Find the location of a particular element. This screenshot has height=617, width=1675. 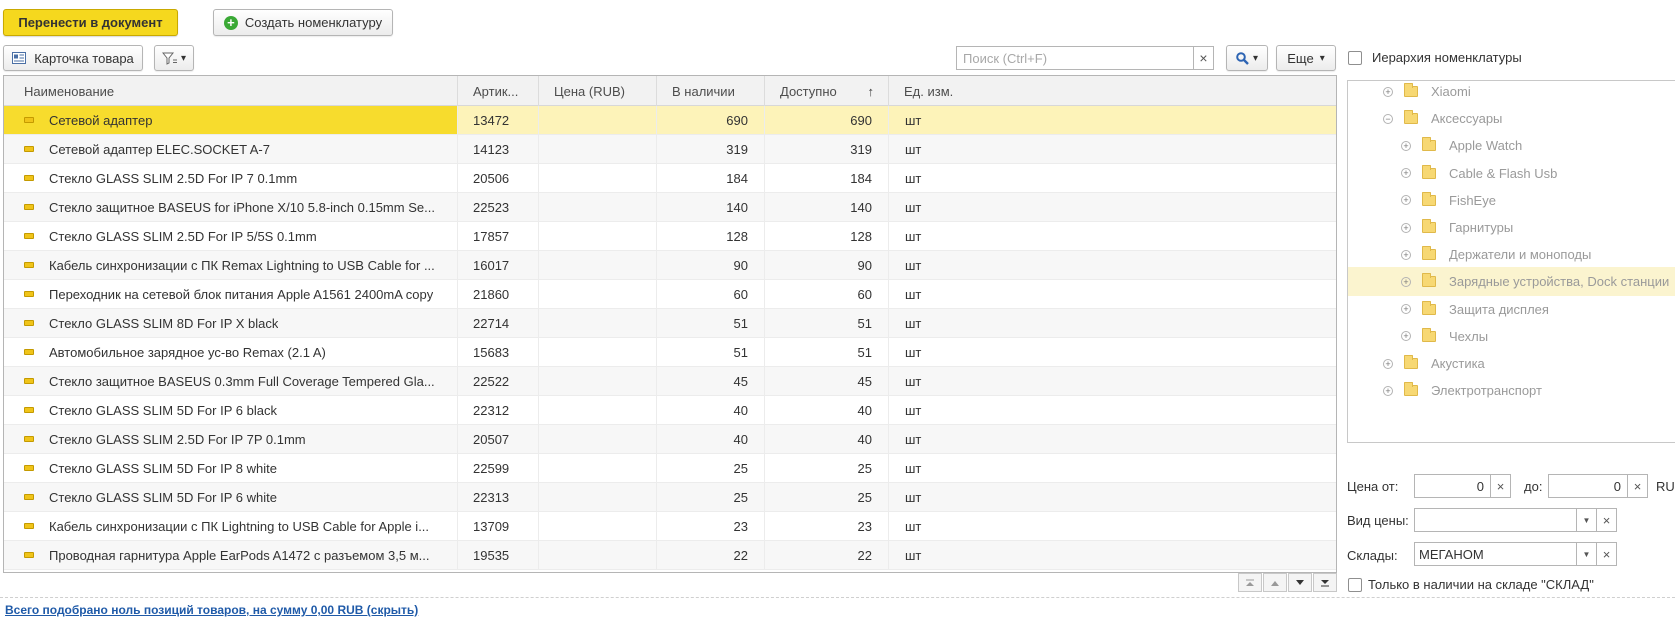

warehouse-select: МЕГАНОМ is located at coordinates (1495, 554).